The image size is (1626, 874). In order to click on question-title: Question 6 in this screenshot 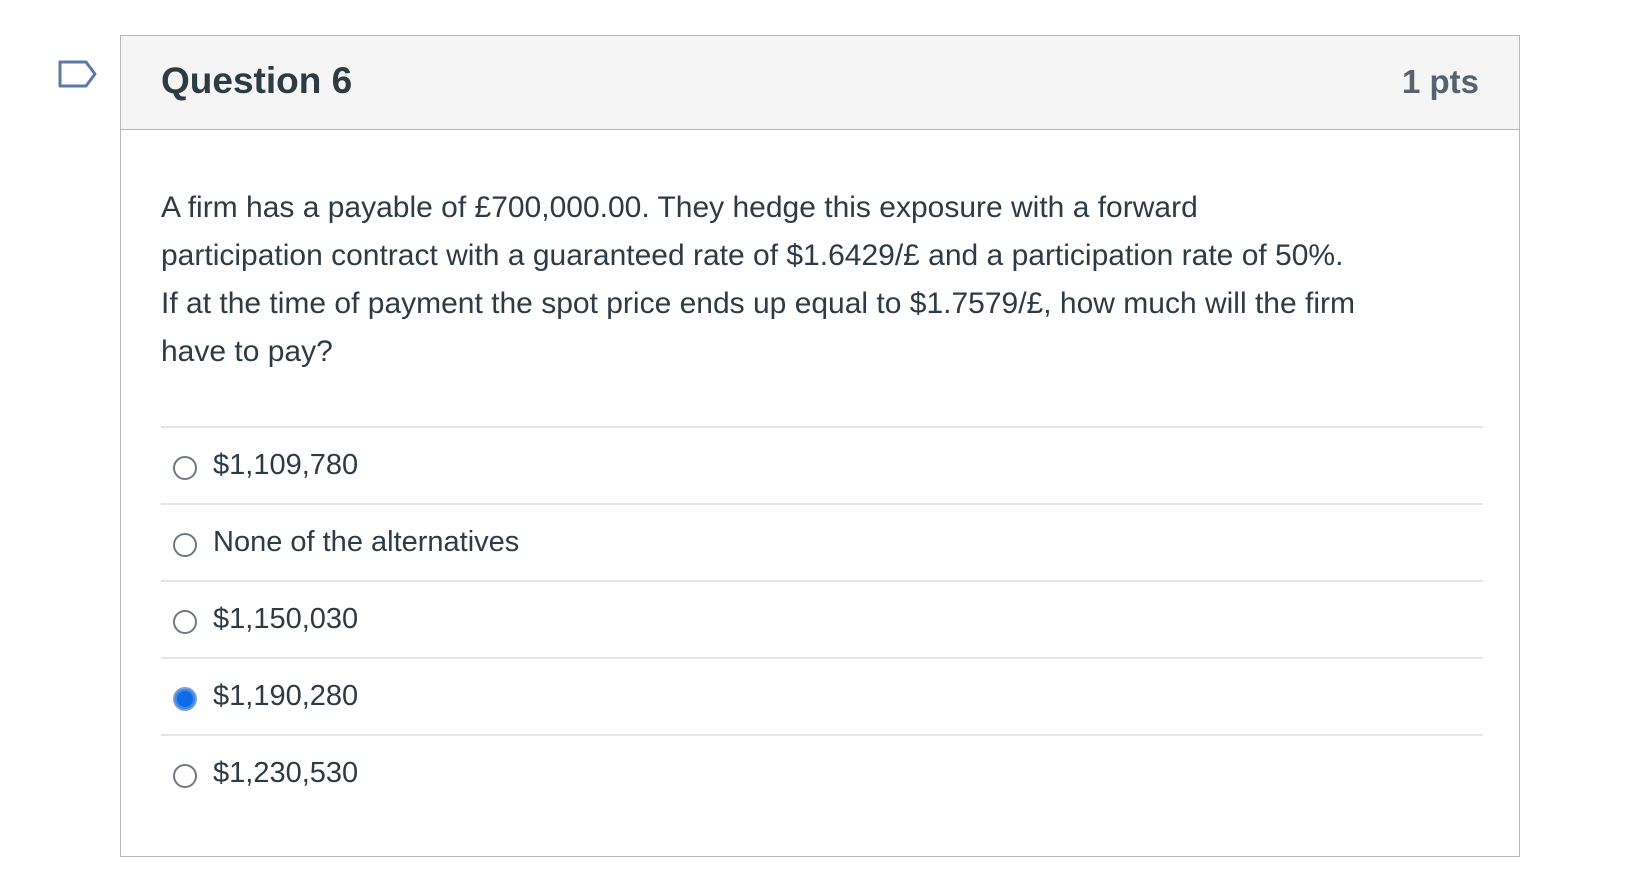, I will do `click(257, 80)`.